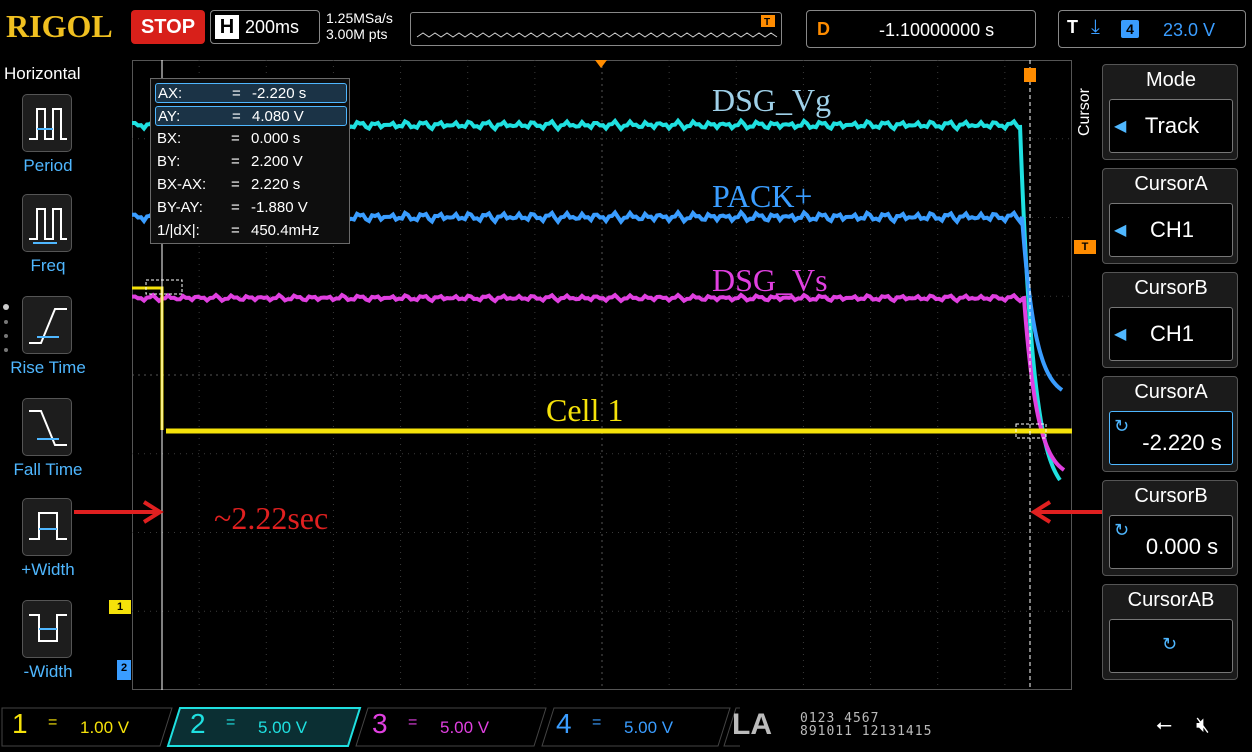 The image size is (1252, 752). Describe the element at coordinates (585, 410) in the screenshot. I see `annotation-cell1: Cell 1` at that location.